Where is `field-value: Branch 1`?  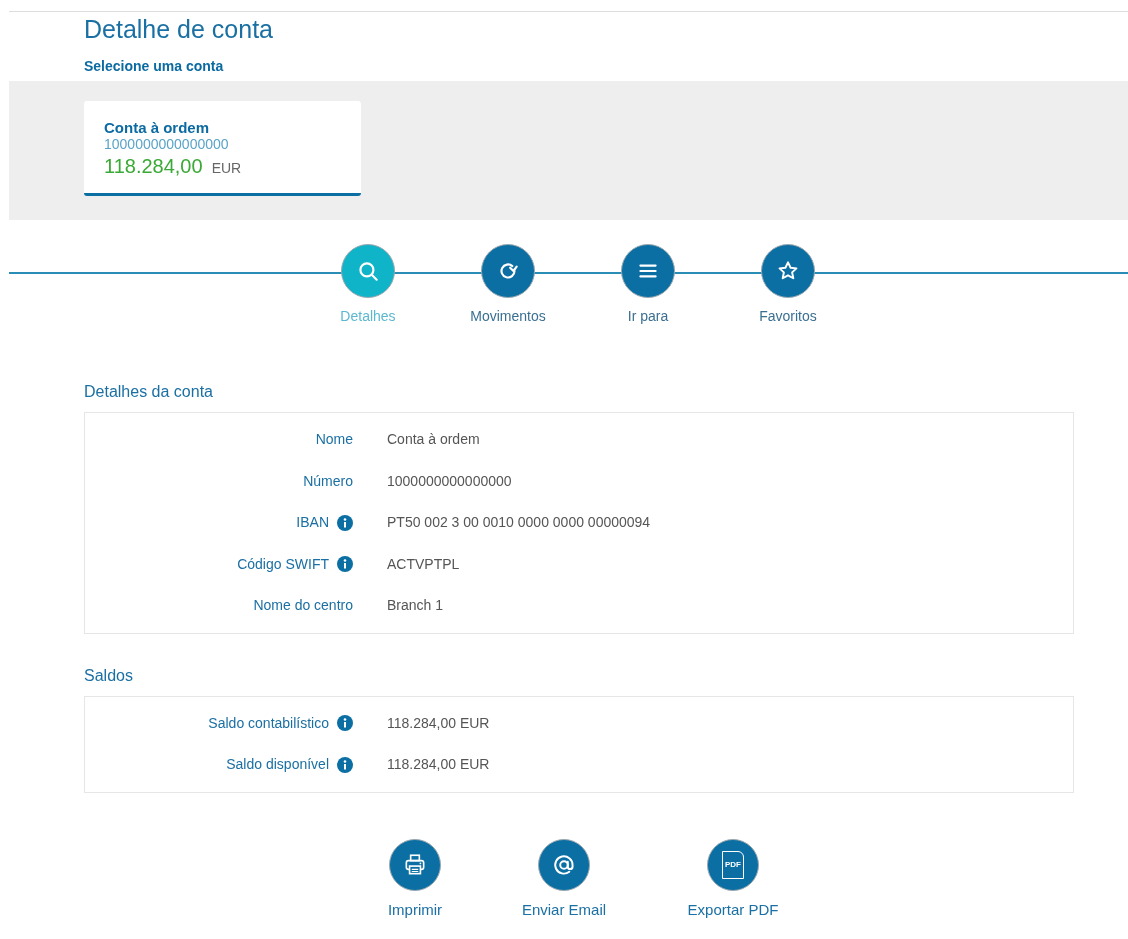
field-value: Branch 1 is located at coordinates (415, 606).